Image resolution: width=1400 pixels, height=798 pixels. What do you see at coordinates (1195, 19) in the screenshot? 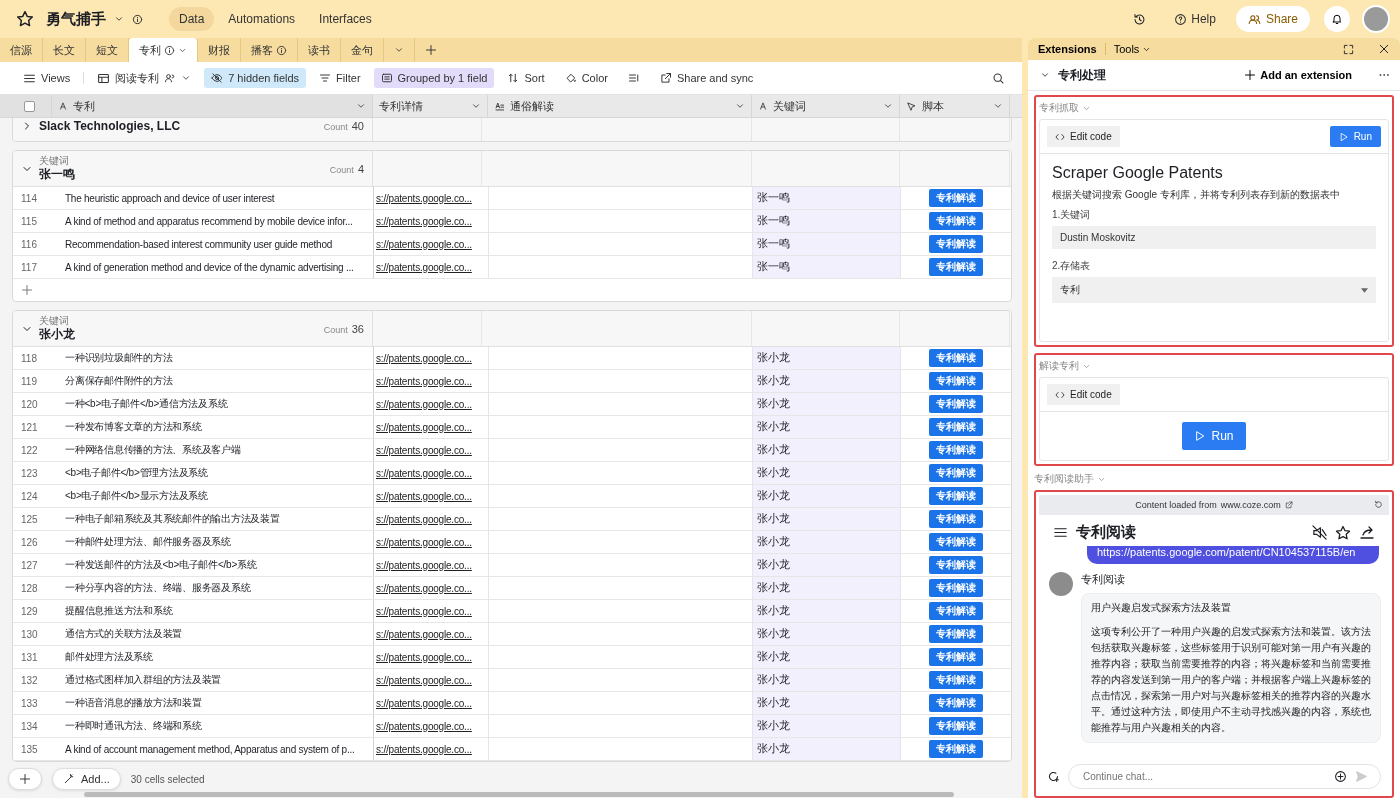
I see `help-button: Help` at bounding box center [1195, 19].